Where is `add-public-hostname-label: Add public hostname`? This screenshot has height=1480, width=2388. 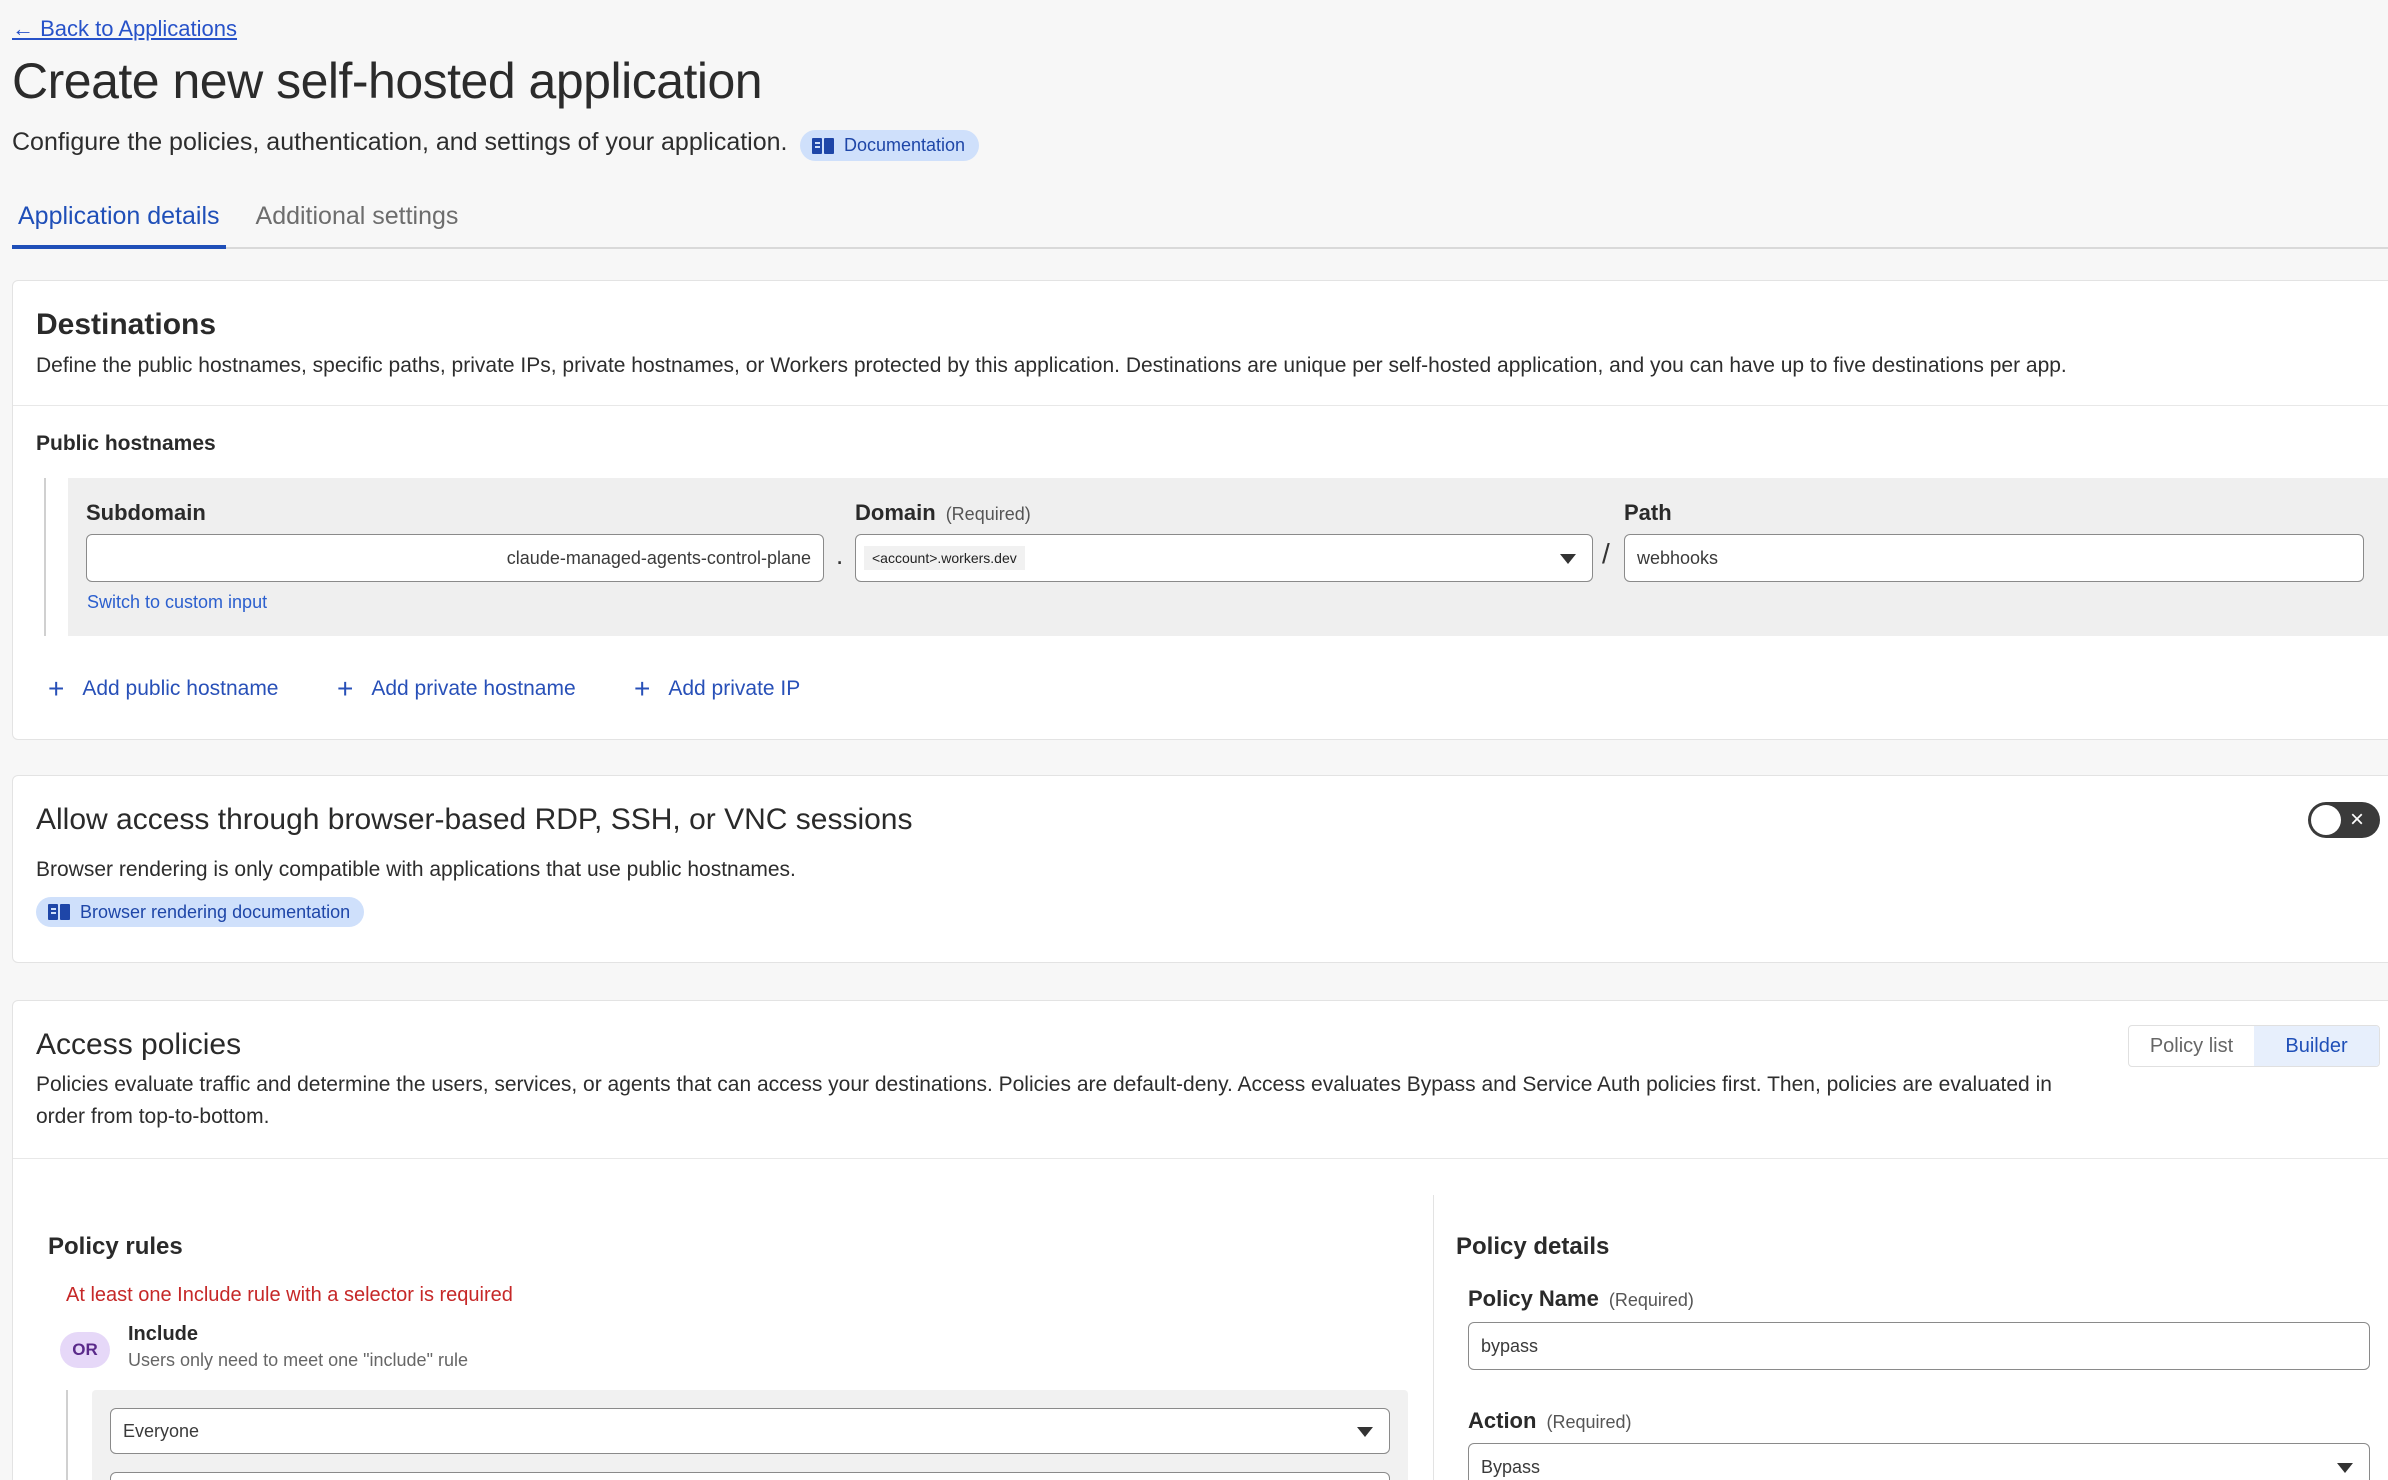
add-public-hostname-label: Add public hostname is located at coordinates (180, 688).